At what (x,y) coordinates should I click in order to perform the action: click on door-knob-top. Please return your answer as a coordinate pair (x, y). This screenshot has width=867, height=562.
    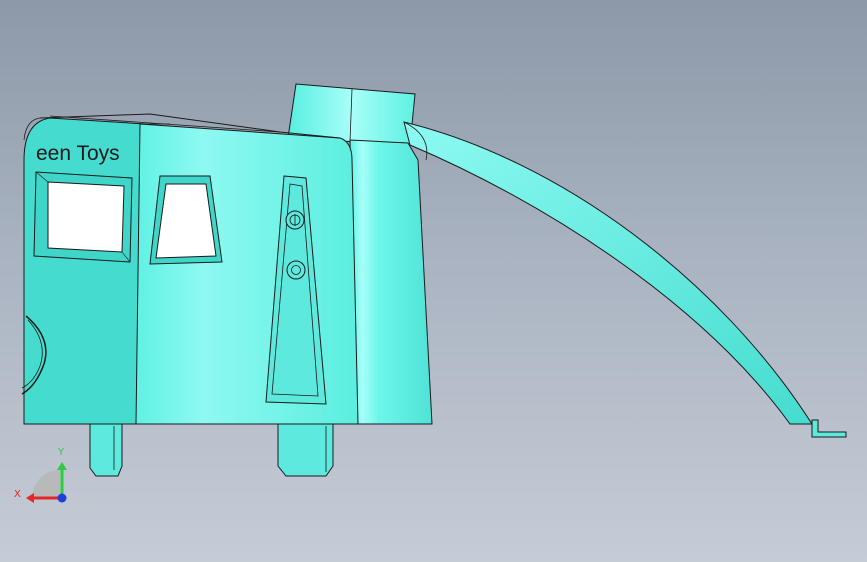
    Looking at the image, I should click on (295, 220).